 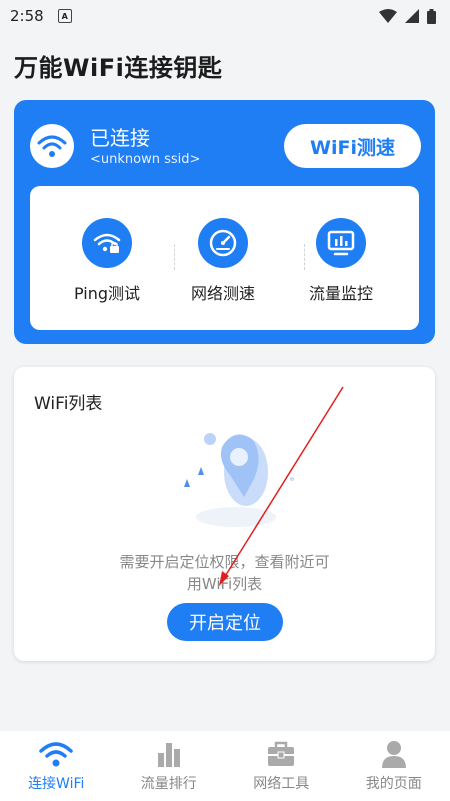 I want to click on tool-label: 网络测速, so click(x=222, y=293).